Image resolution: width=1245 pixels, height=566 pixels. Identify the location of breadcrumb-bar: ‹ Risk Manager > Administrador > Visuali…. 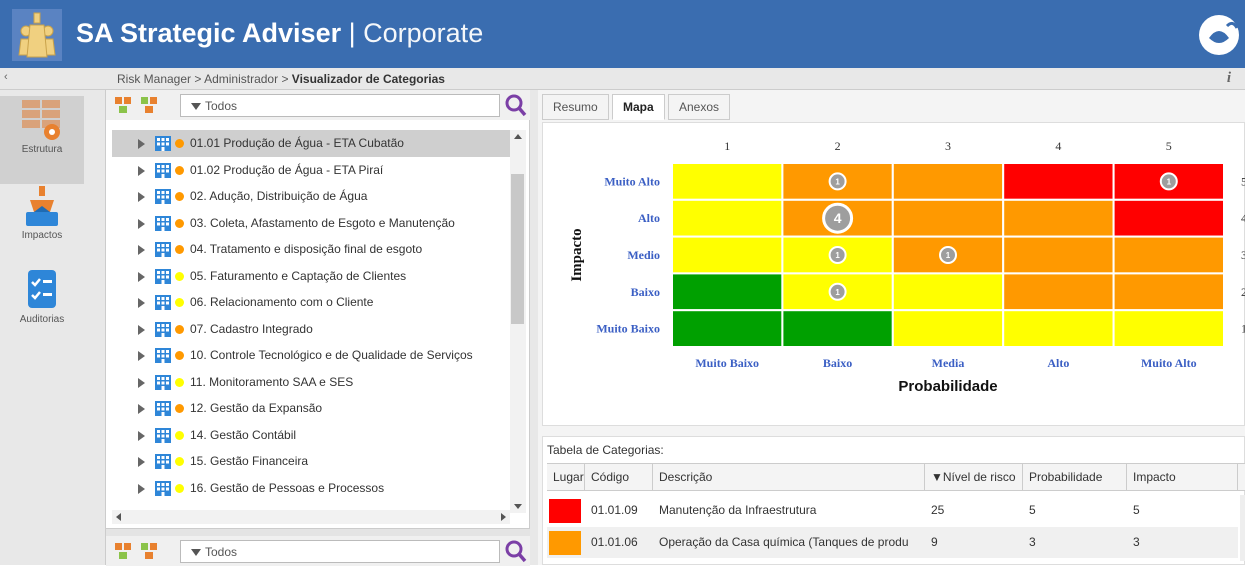
(622, 79).